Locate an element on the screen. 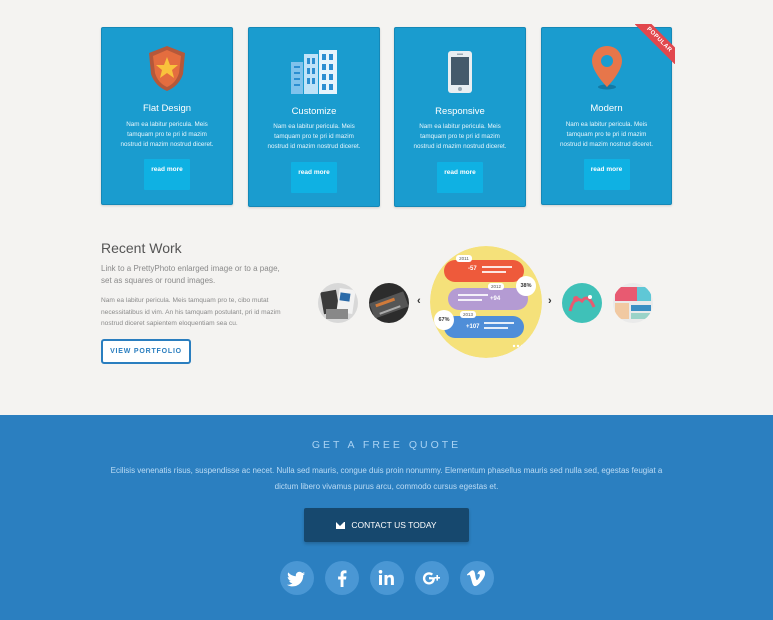 The height and width of the screenshot is (620, 773). carousel-next-arrow: › is located at coordinates (550, 301).